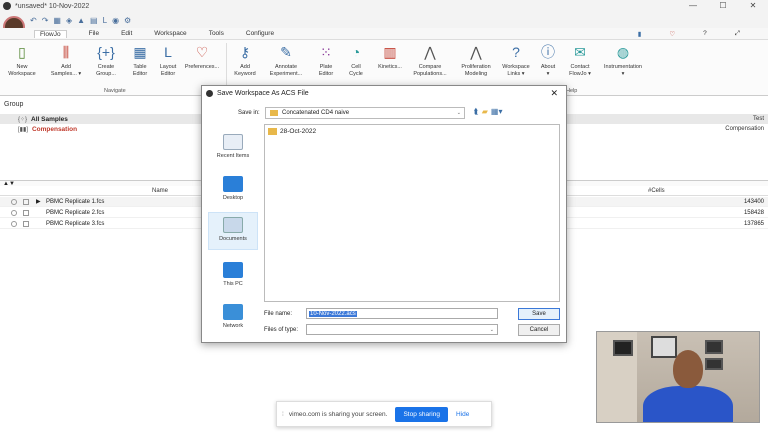 This screenshot has width=768, height=432. Describe the element at coordinates (115, 20) in the screenshot. I see `cycle-quick-icon: ◉` at that location.